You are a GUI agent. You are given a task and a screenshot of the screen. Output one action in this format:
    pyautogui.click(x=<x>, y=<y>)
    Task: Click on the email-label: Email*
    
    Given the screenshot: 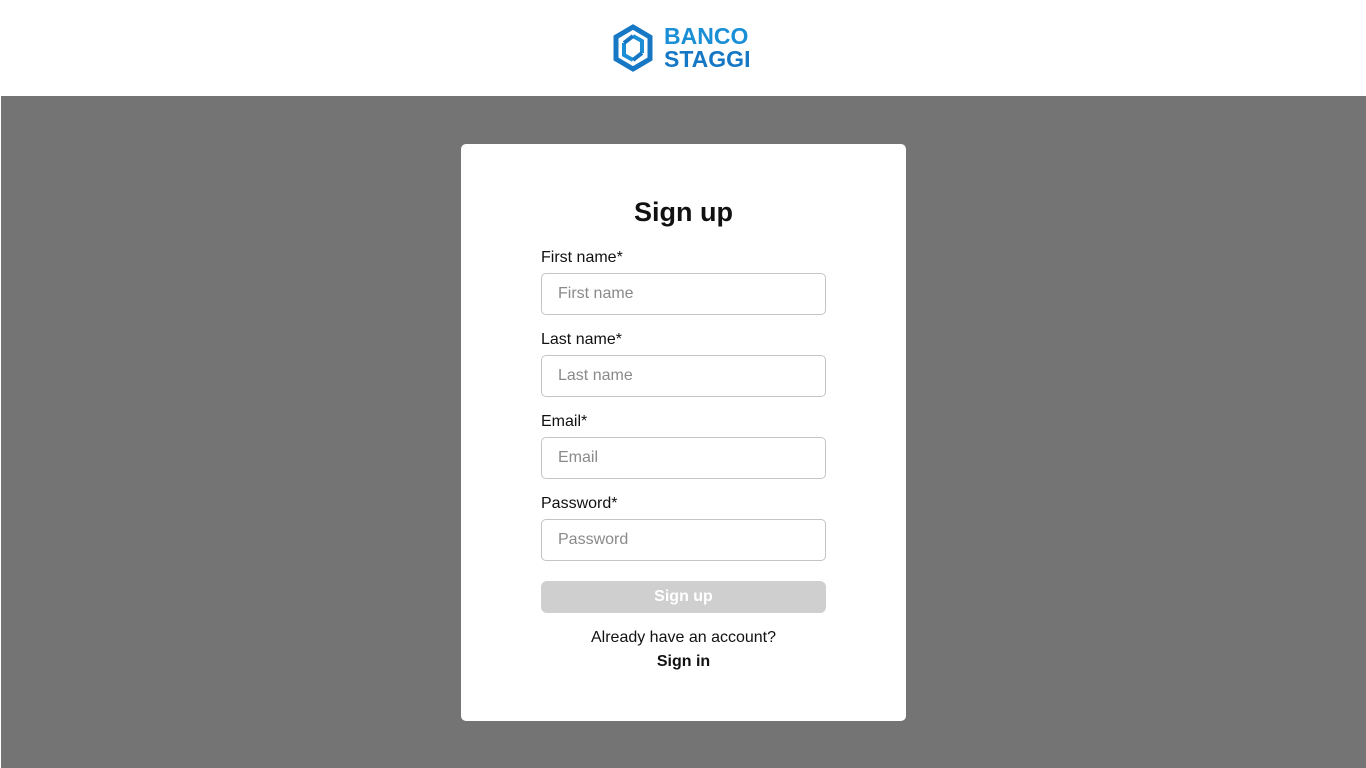 What is the action you would take?
    pyautogui.click(x=564, y=421)
    